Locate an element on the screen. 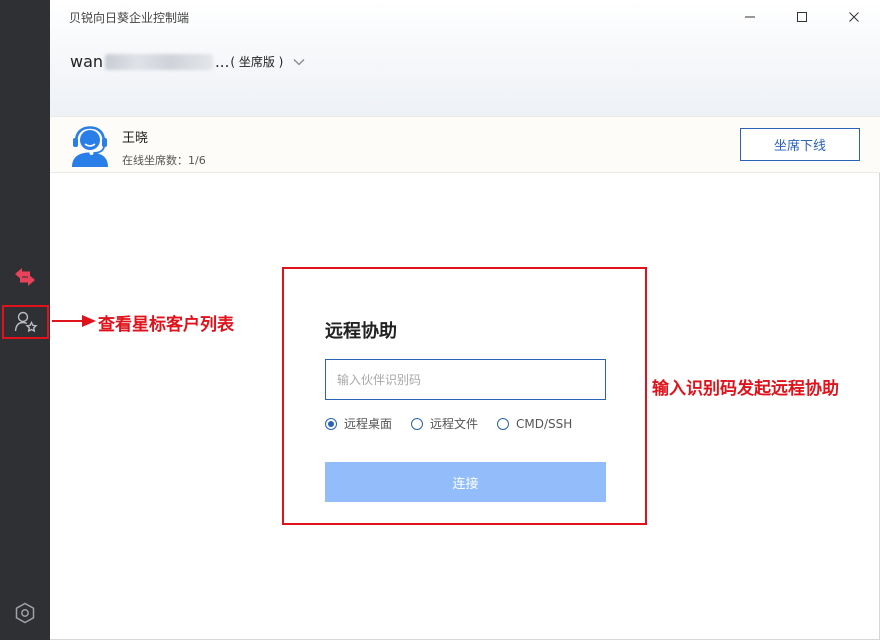 This screenshot has height=640, width=880. maximize-button is located at coordinates (802, 17).